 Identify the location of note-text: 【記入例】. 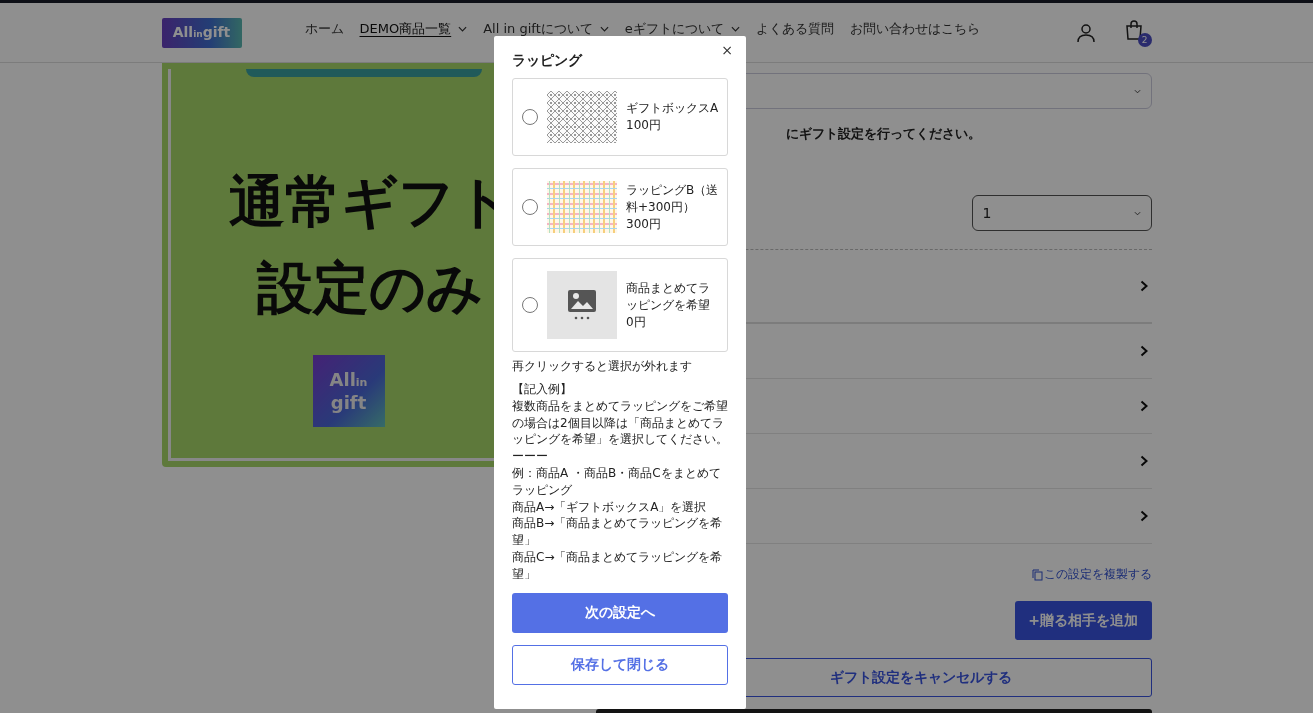
(542, 389).